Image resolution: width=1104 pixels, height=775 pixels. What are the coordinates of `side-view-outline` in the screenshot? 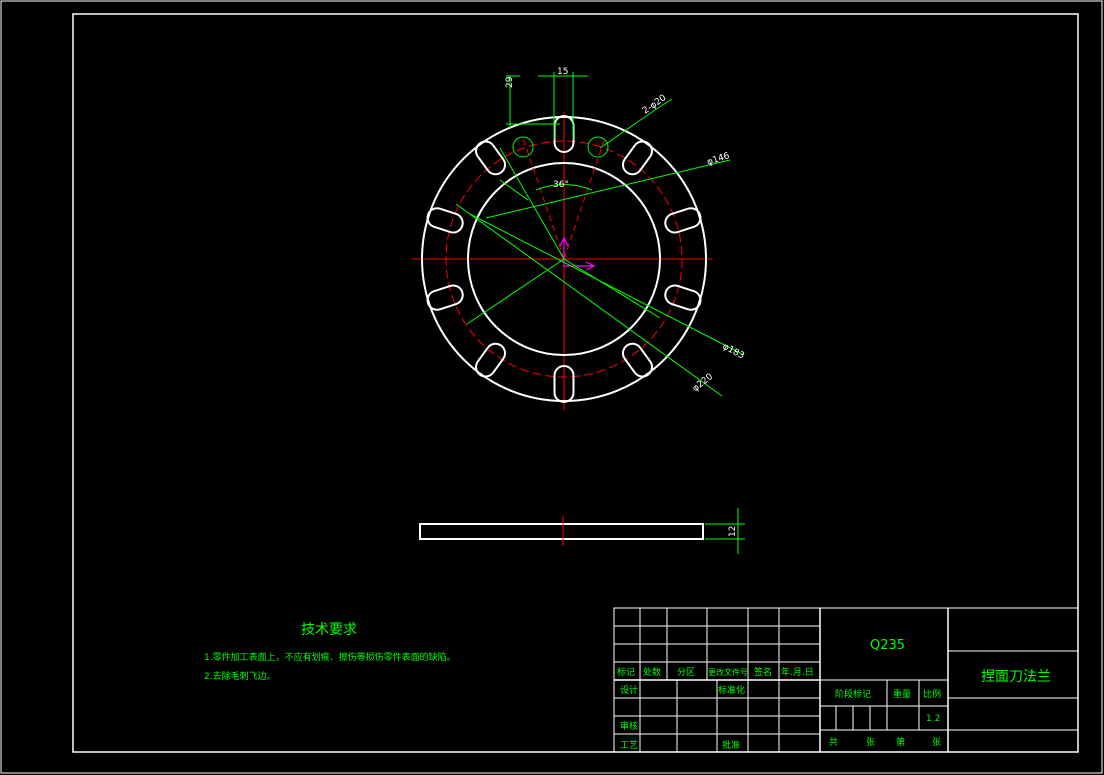 It's located at (561, 531).